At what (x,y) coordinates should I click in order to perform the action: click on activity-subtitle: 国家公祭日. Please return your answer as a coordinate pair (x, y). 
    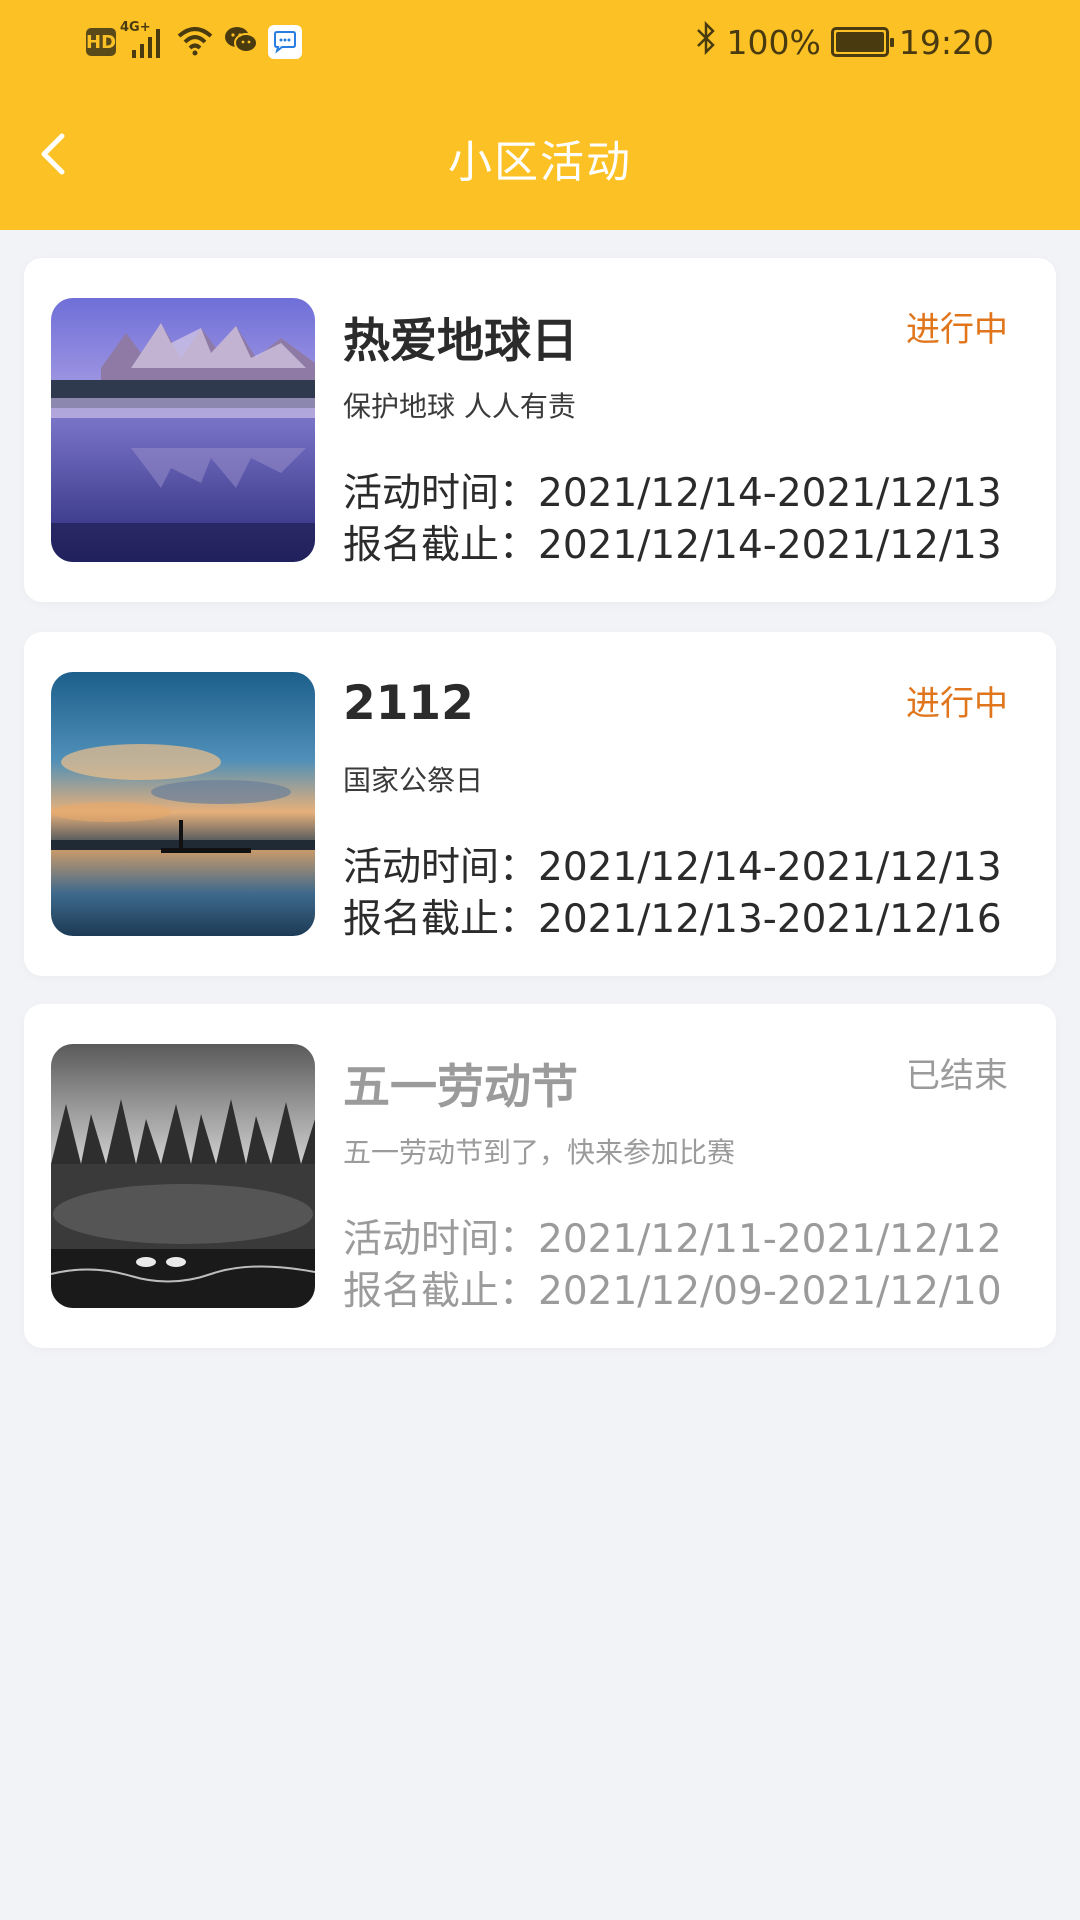
    Looking at the image, I should click on (413, 780).